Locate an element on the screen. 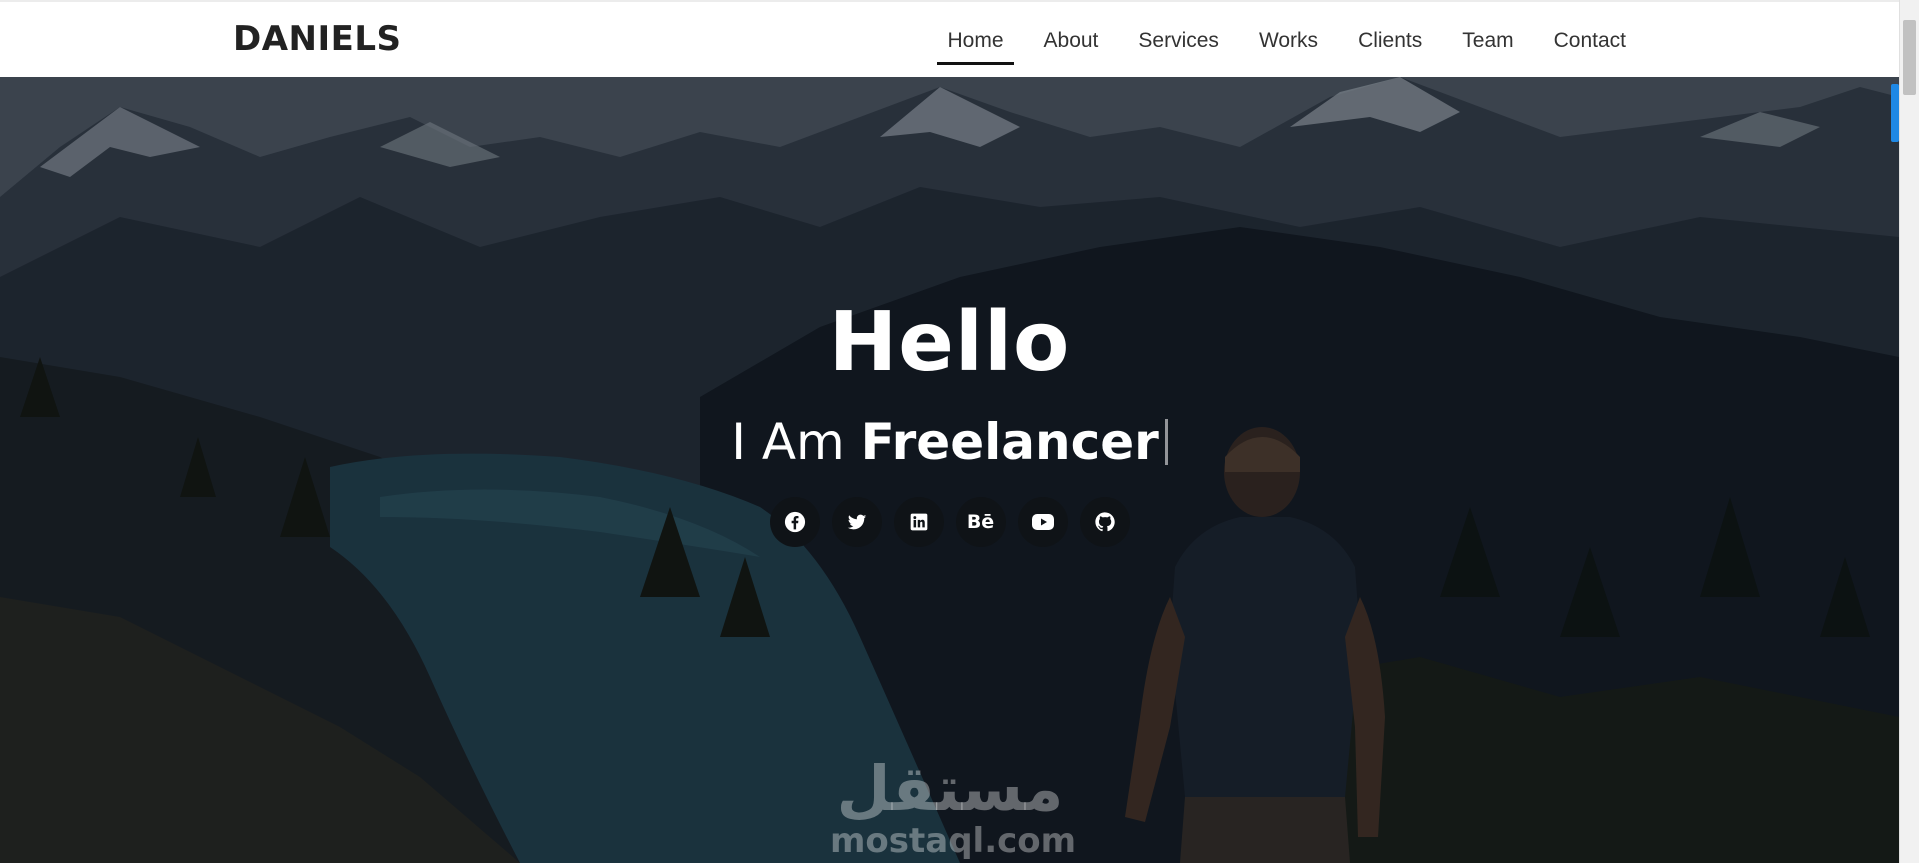 The image size is (1919, 863). nav-item-team: Team is located at coordinates (1487, 41).